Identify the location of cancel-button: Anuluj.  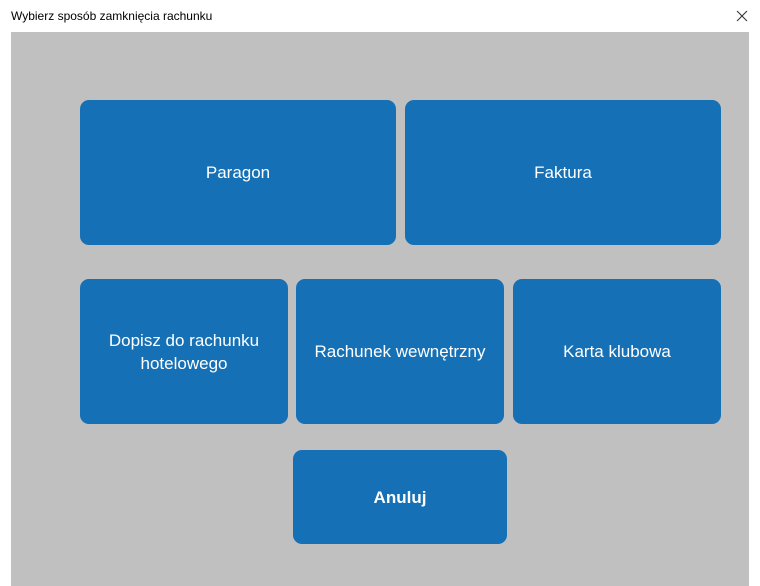
(400, 497).